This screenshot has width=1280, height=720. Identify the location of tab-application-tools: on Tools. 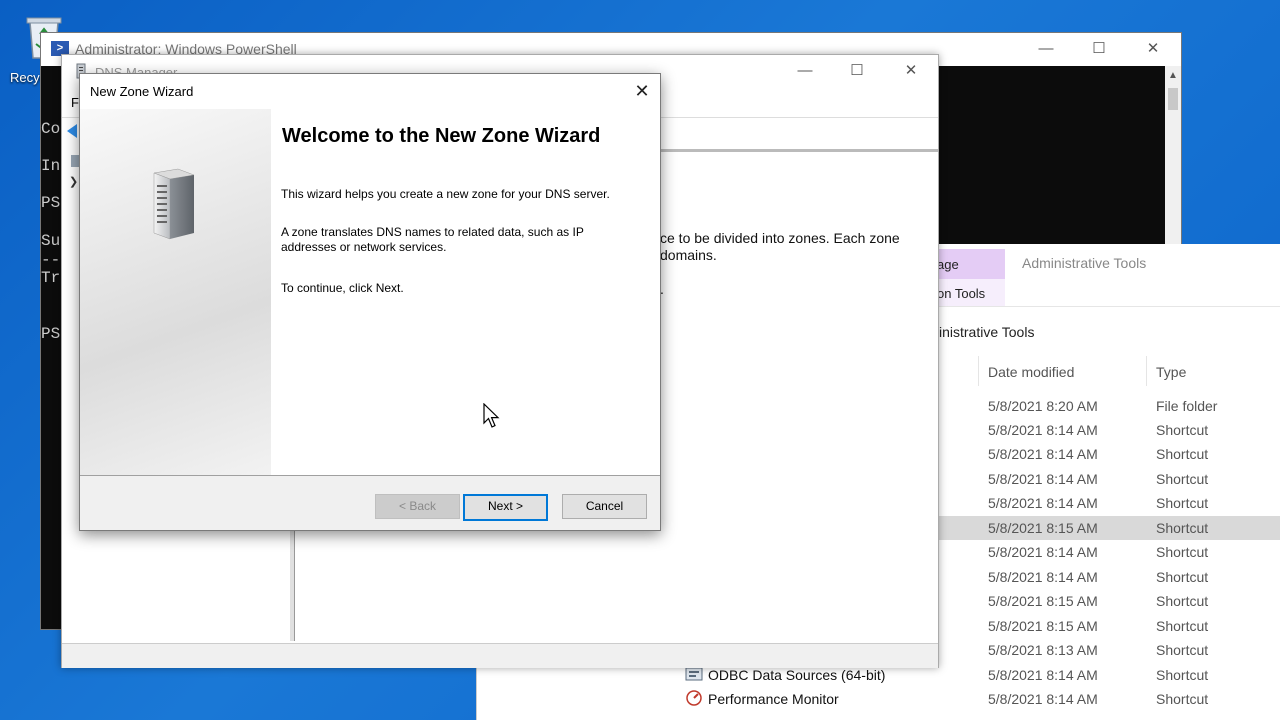
(971, 292).